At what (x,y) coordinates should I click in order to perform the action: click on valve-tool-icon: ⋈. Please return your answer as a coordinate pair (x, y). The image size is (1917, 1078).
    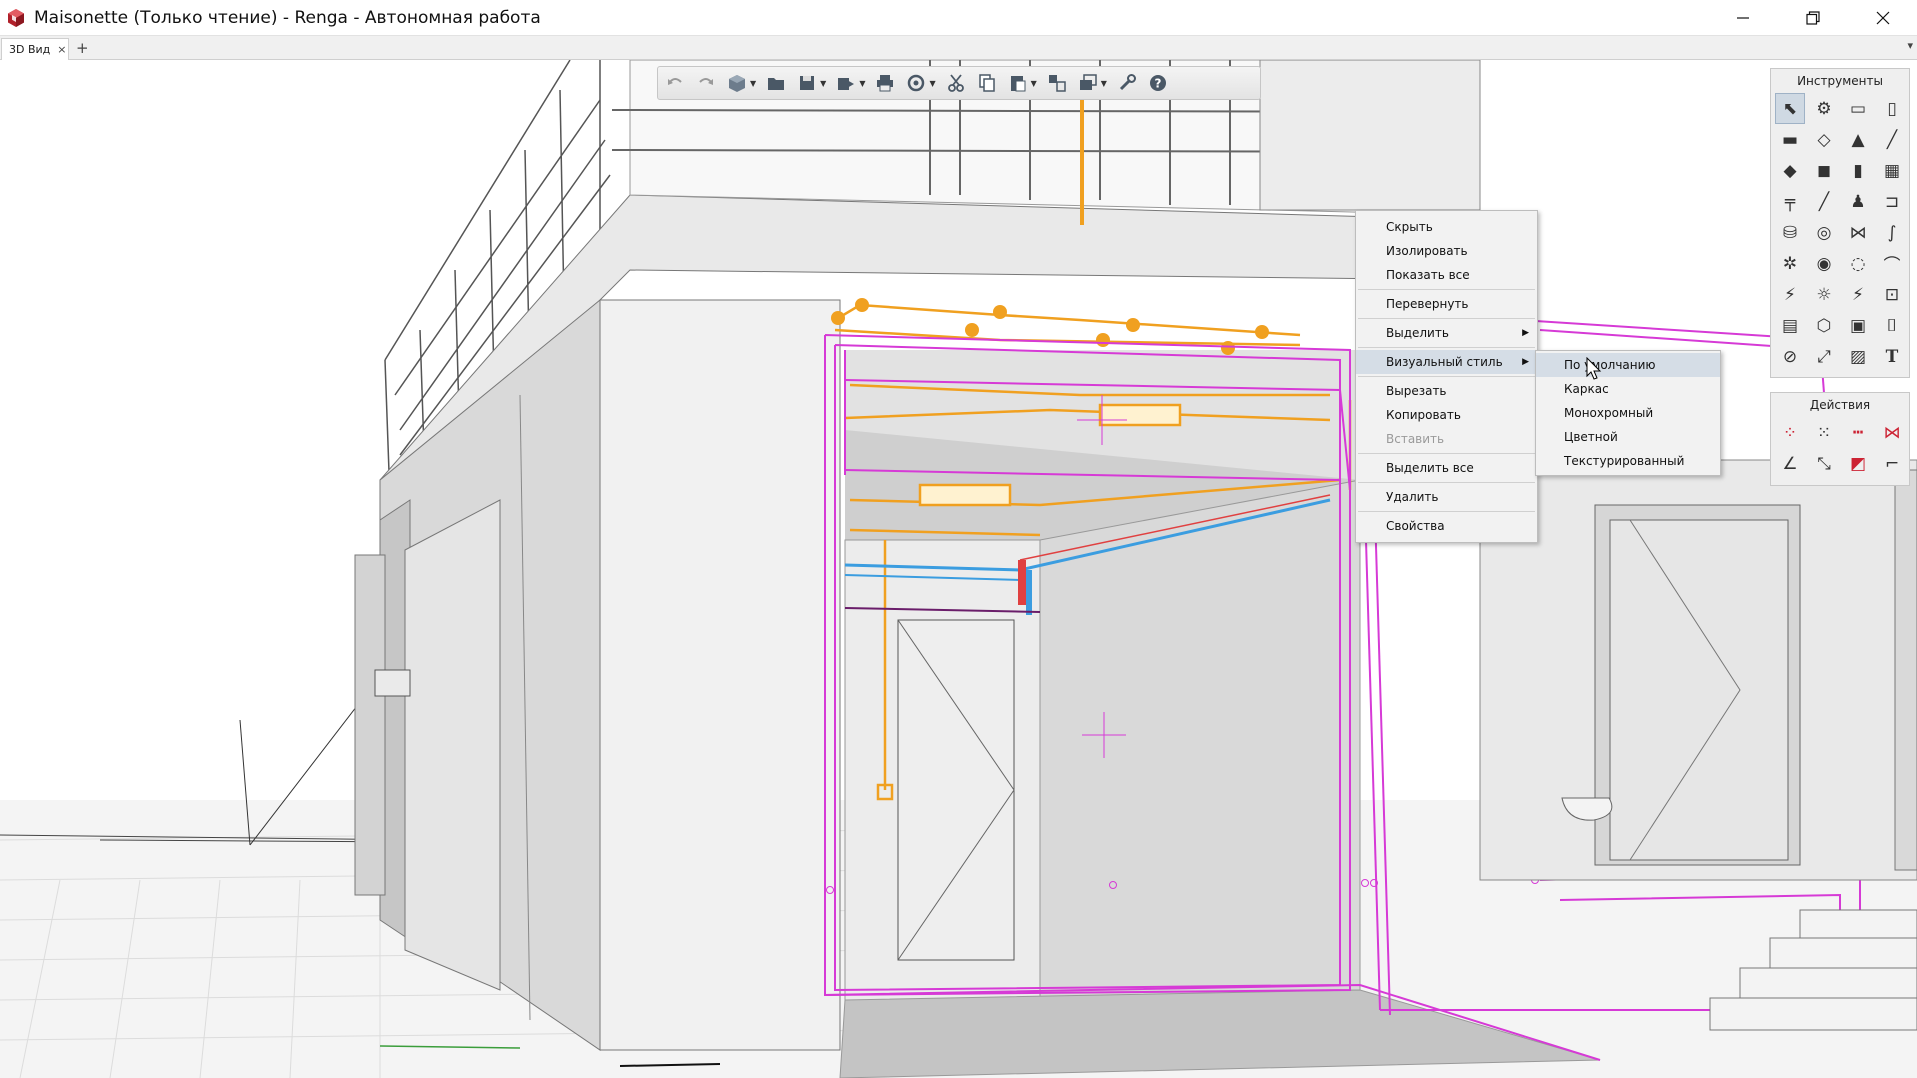
    Looking at the image, I should click on (1858, 232).